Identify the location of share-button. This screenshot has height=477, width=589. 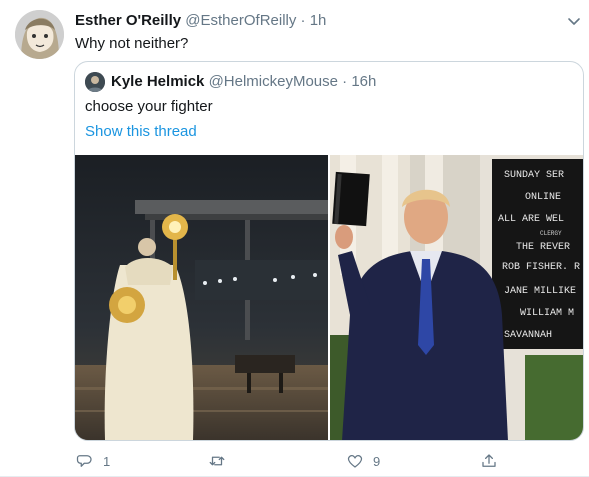
(489, 461).